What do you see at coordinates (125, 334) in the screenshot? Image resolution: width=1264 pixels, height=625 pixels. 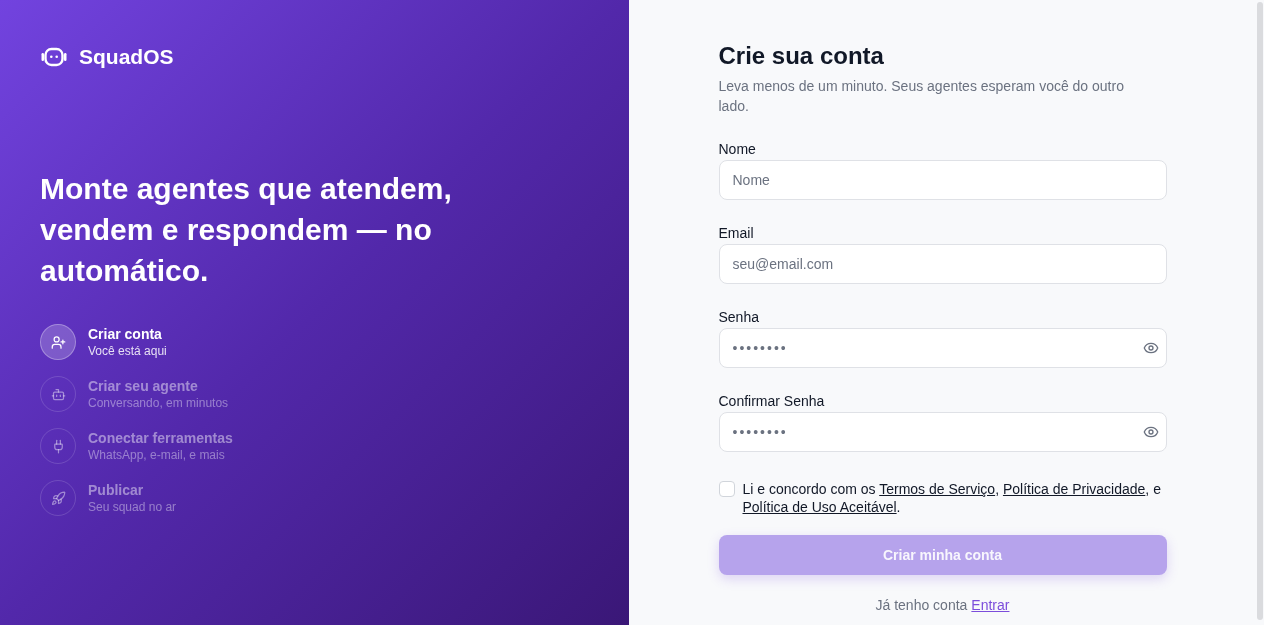 I see `step-title: Criar conta` at bounding box center [125, 334].